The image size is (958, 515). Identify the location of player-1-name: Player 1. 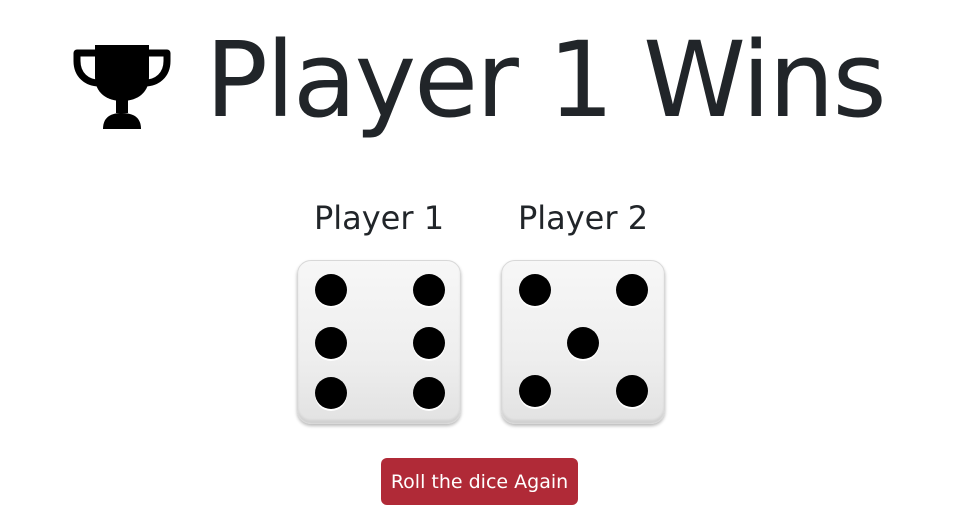
(379, 218).